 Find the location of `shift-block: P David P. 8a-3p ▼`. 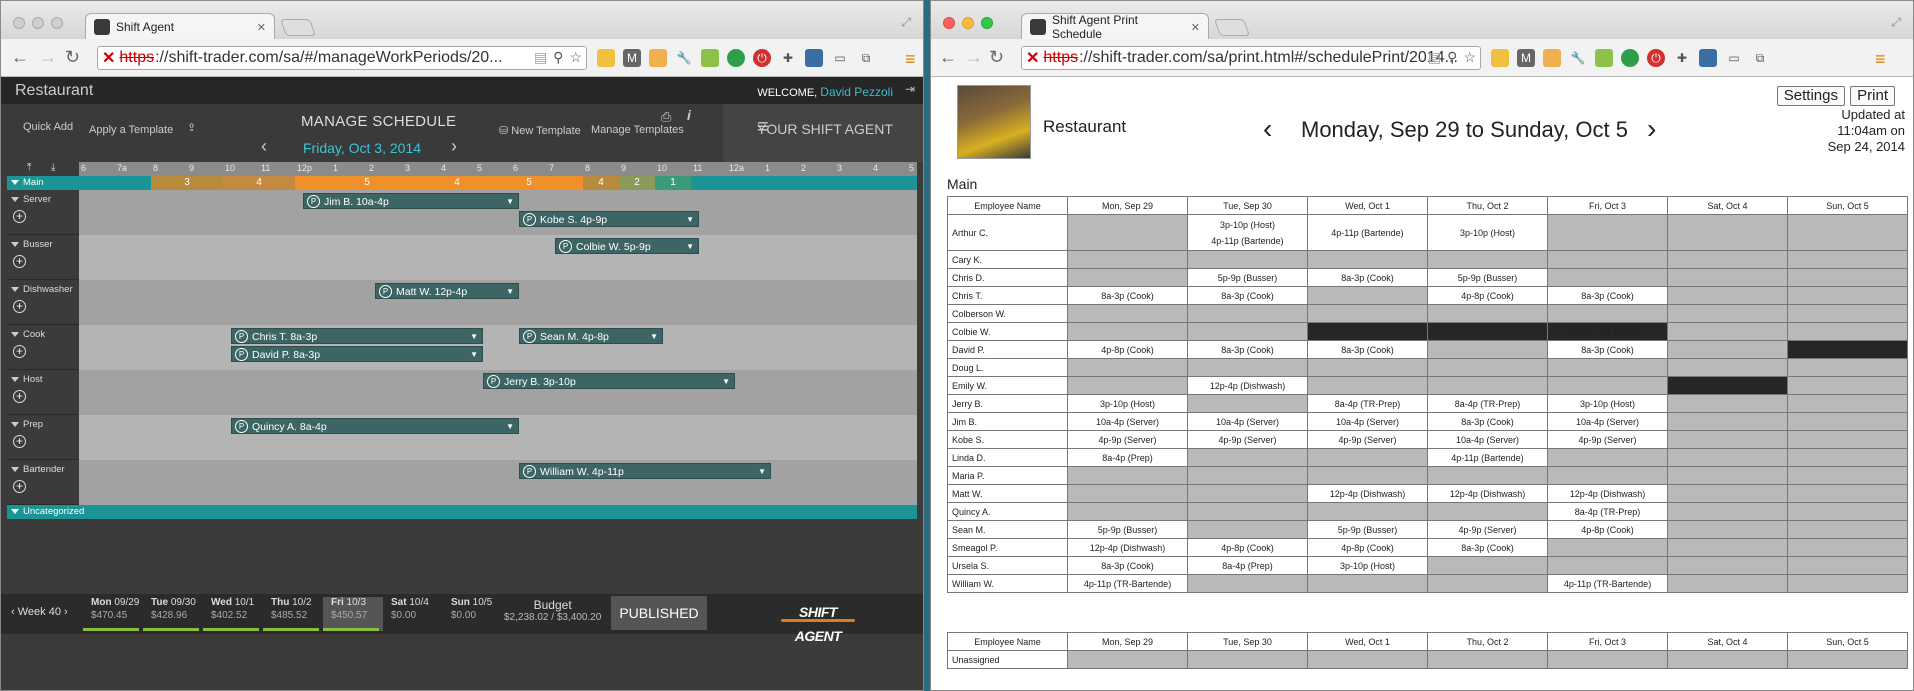

shift-block: P David P. 8a-3p ▼ is located at coordinates (357, 354).